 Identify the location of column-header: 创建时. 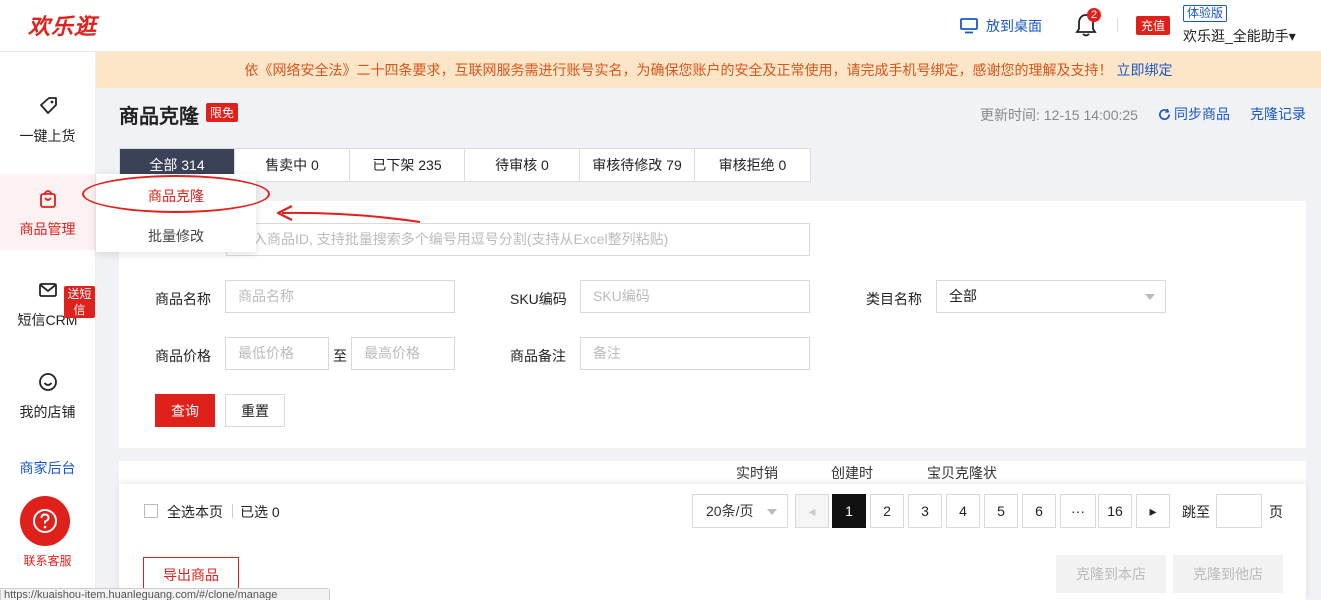
(852, 473).